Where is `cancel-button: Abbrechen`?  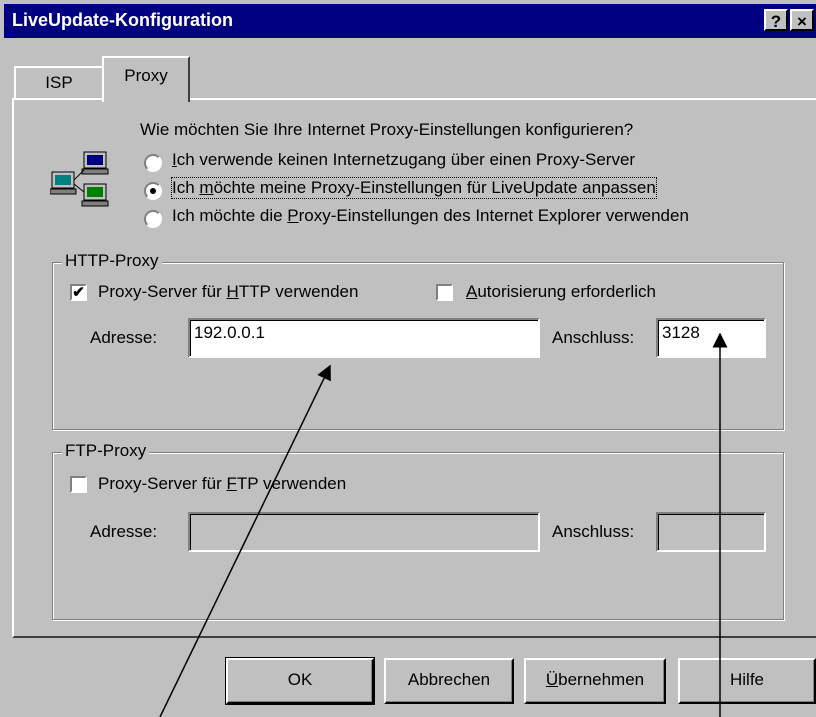
cancel-button: Abbrechen is located at coordinates (449, 681).